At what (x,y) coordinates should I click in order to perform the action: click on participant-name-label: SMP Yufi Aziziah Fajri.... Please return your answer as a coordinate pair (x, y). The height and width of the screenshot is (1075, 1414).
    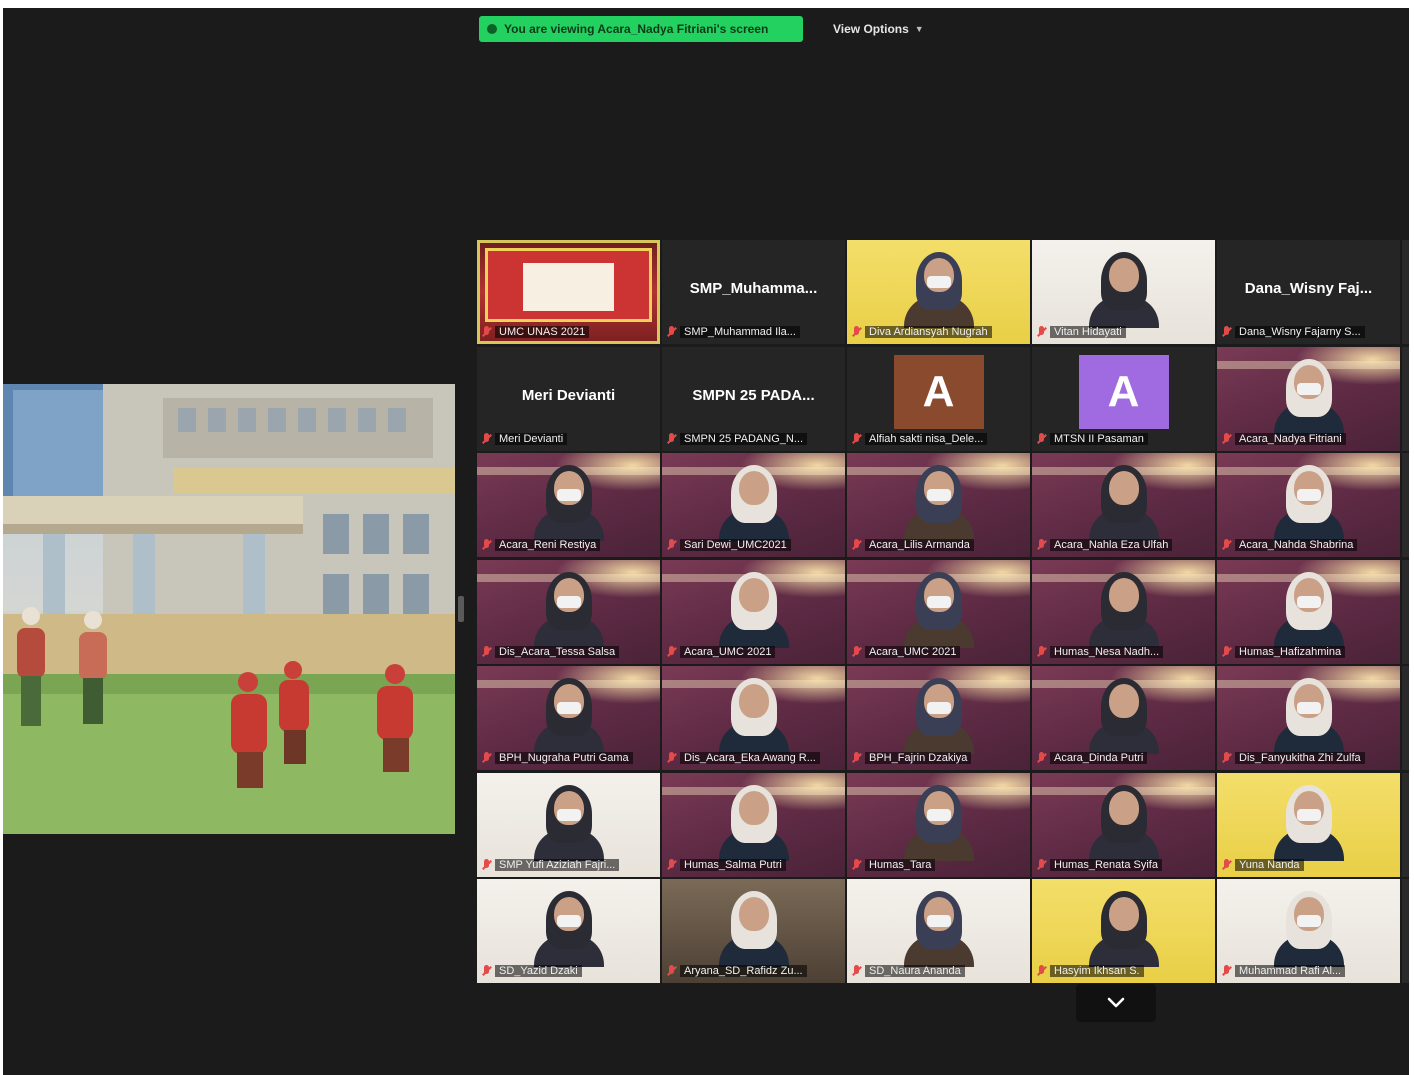
    Looking at the image, I should click on (568, 865).